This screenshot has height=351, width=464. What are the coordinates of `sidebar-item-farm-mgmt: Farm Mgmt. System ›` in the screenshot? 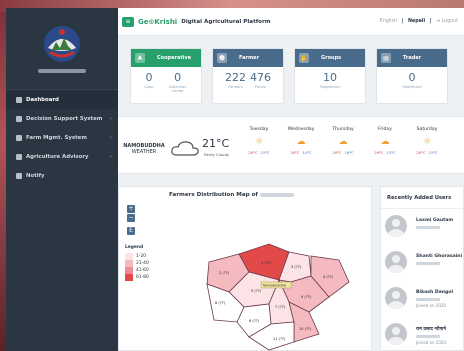 It's located at (62, 137).